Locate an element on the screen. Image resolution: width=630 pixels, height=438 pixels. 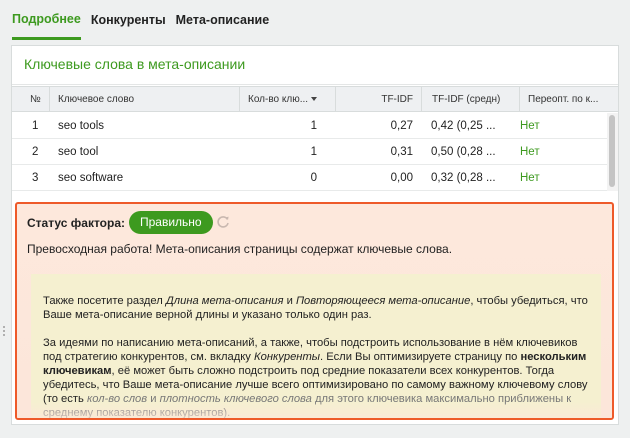
cell-keyword: seo tools is located at coordinates (81, 126).